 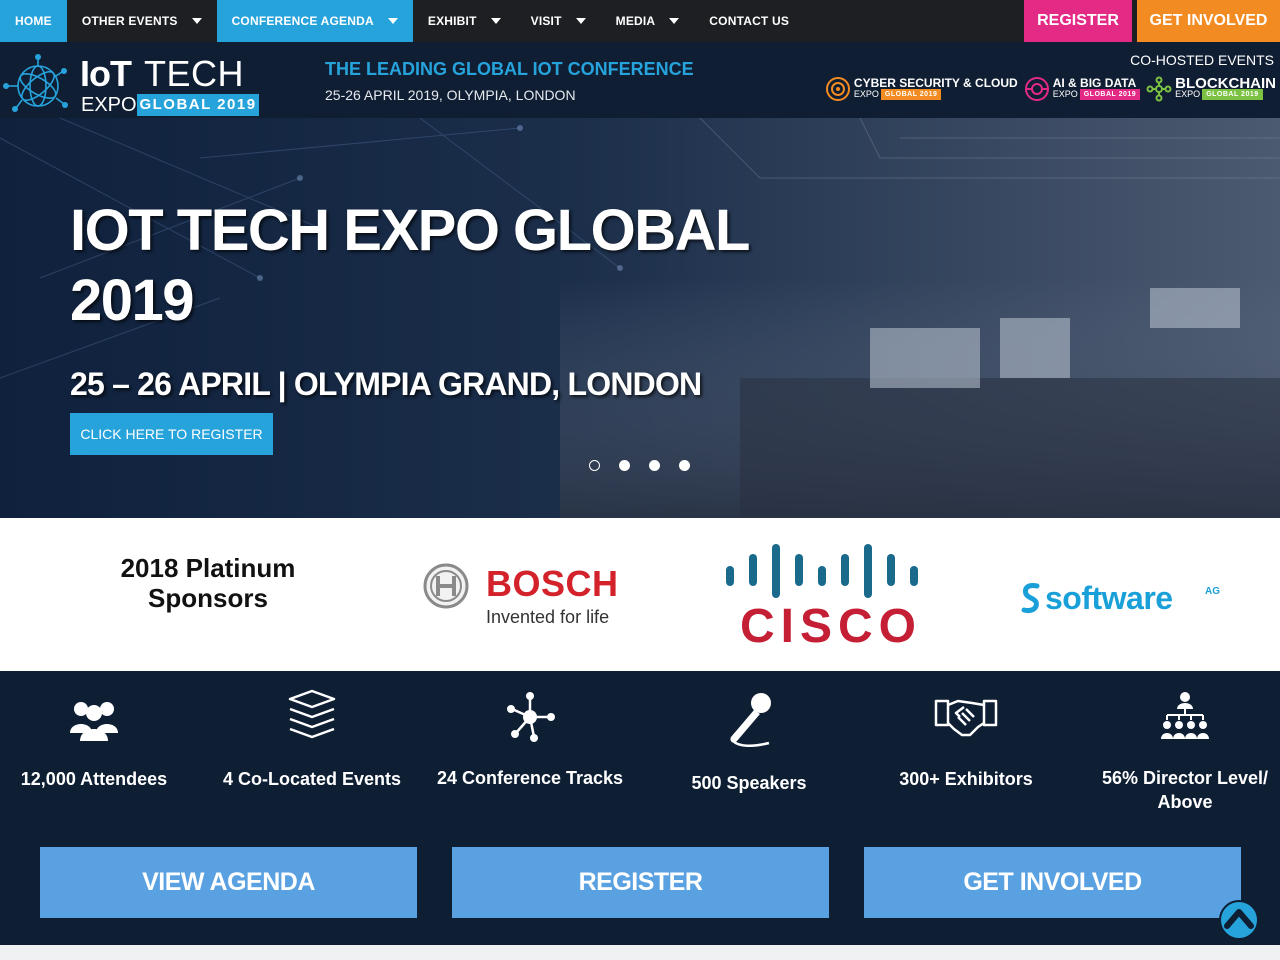 I want to click on cyber-security-name: CYBER SECURITY & CLOUD, so click(x=935, y=83).